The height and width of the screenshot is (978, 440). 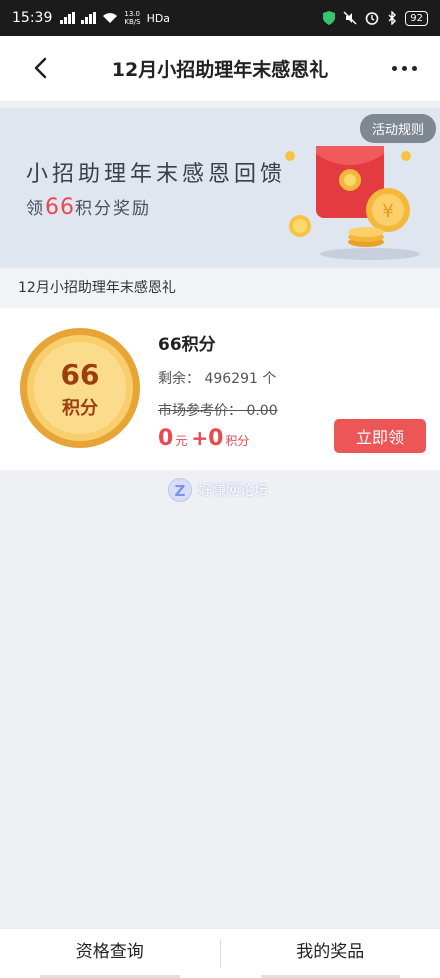 I want to click on alarm-icon, so click(x=372, y=18).